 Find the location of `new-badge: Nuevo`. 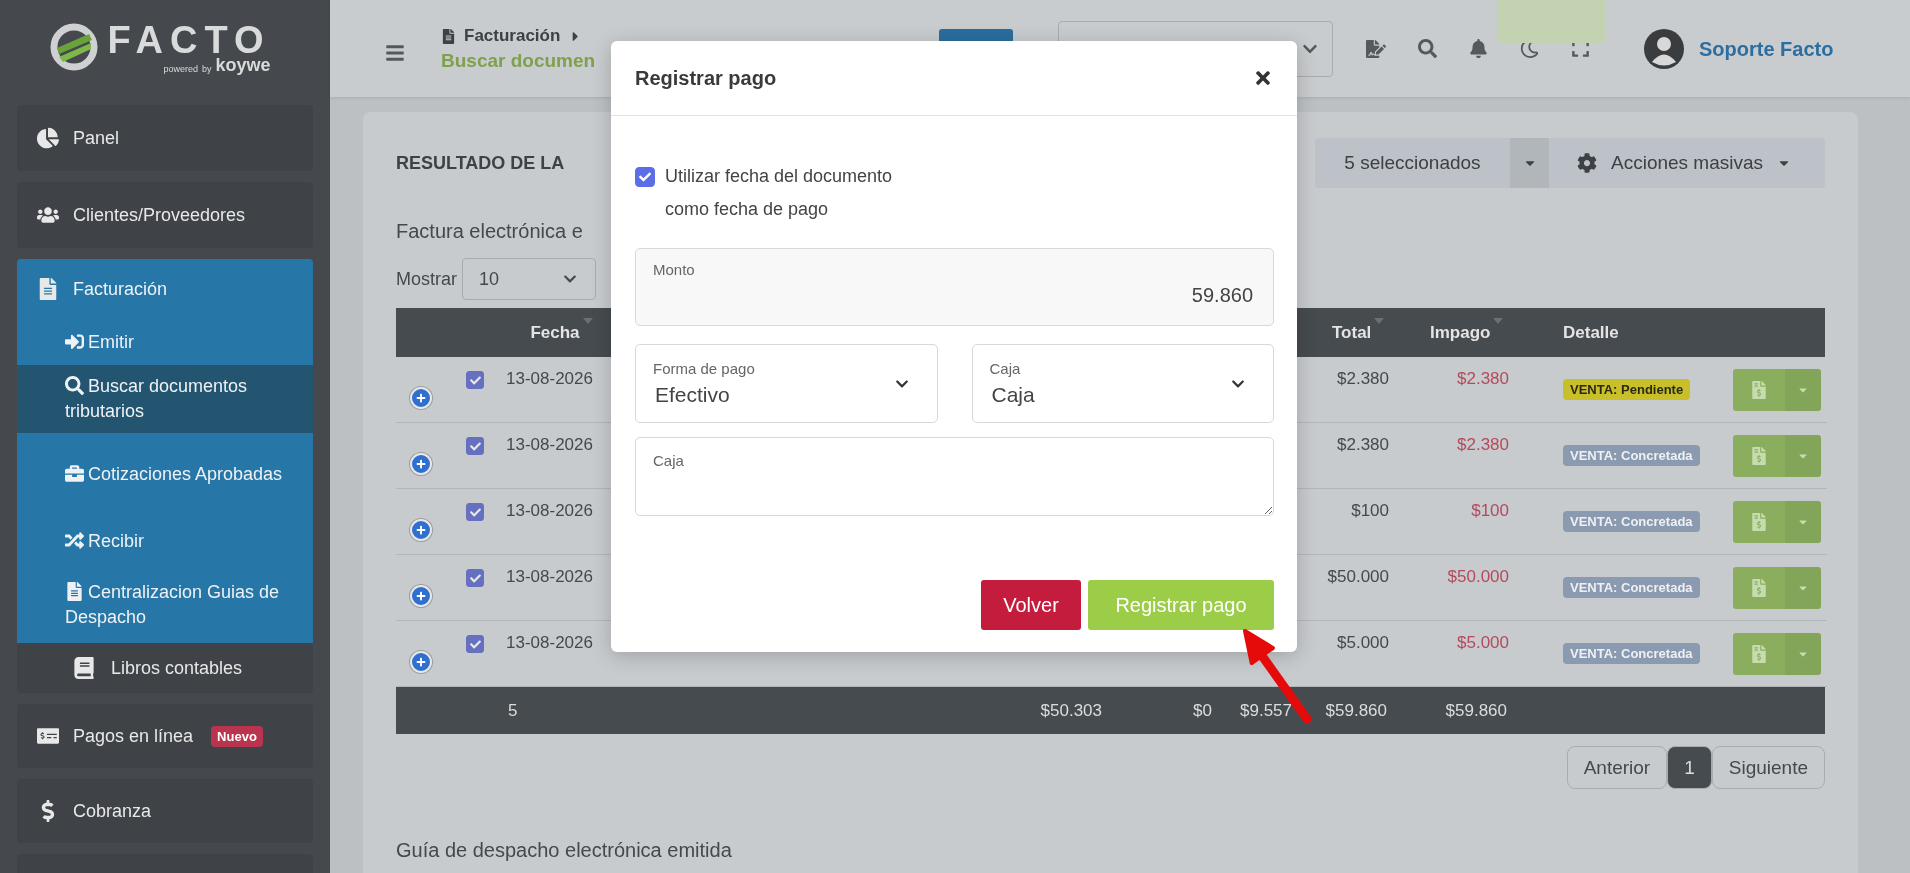

new-badge: Nuevo is located at coordinates (237, 736).